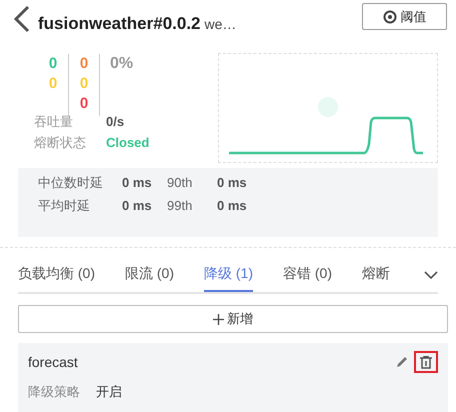 The height and width of the screenshot is (412, 456). What do you see at coordinates (119, 24) in the screenshot?
I see `service-title: fusionweather#0.0.2` at bounding box center [119, 24].